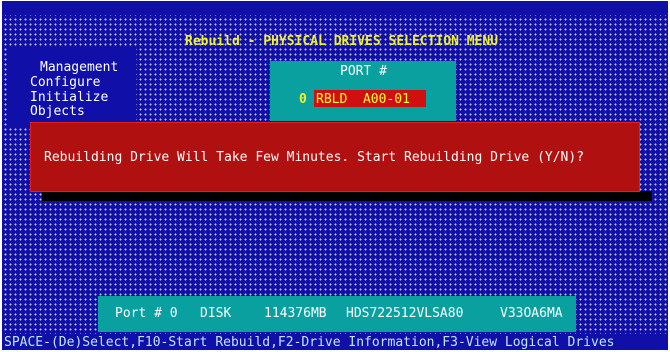 The width and height of the screenshot is (670, 352). What do you see at coordinates (335, 8) in the screenshot?
I see `top-band` at bounding box center [335, 8].